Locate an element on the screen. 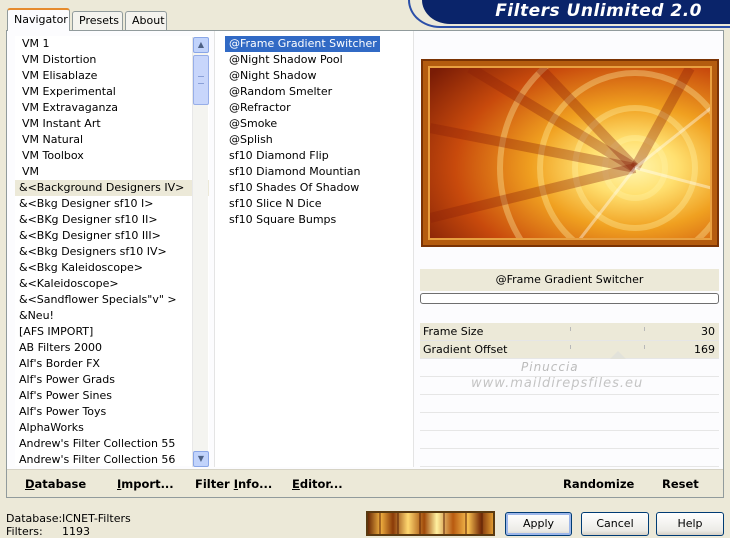 The height and width of the screenshot is (538, 730). category-item: VM Experimental is located at coordinates (112, 92).